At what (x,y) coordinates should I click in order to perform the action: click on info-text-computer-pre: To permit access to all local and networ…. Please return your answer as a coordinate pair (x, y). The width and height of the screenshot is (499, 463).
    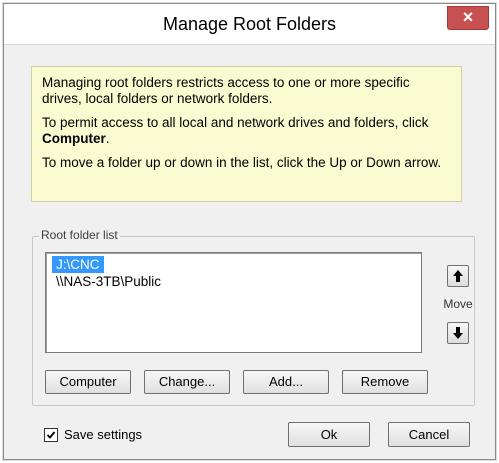
    Looking at the image, I should click on (235, 122).